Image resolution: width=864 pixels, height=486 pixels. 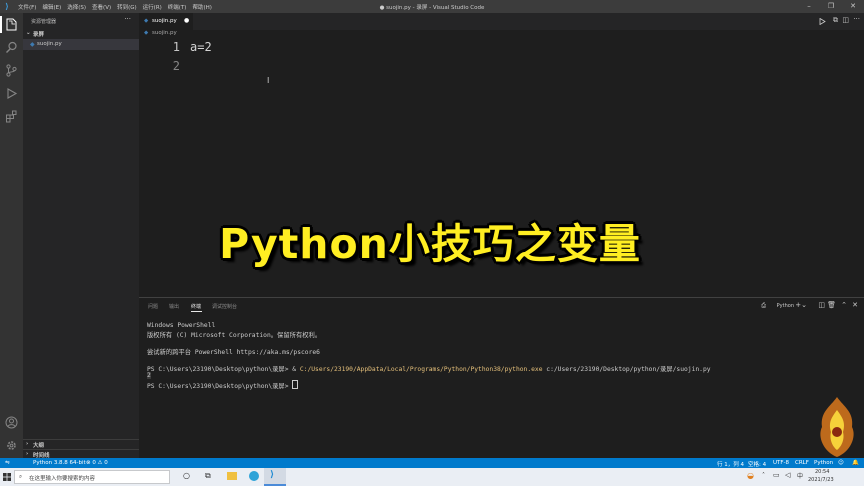 I want to click on remote-icon: ⇋, so click(x=7, y=463).